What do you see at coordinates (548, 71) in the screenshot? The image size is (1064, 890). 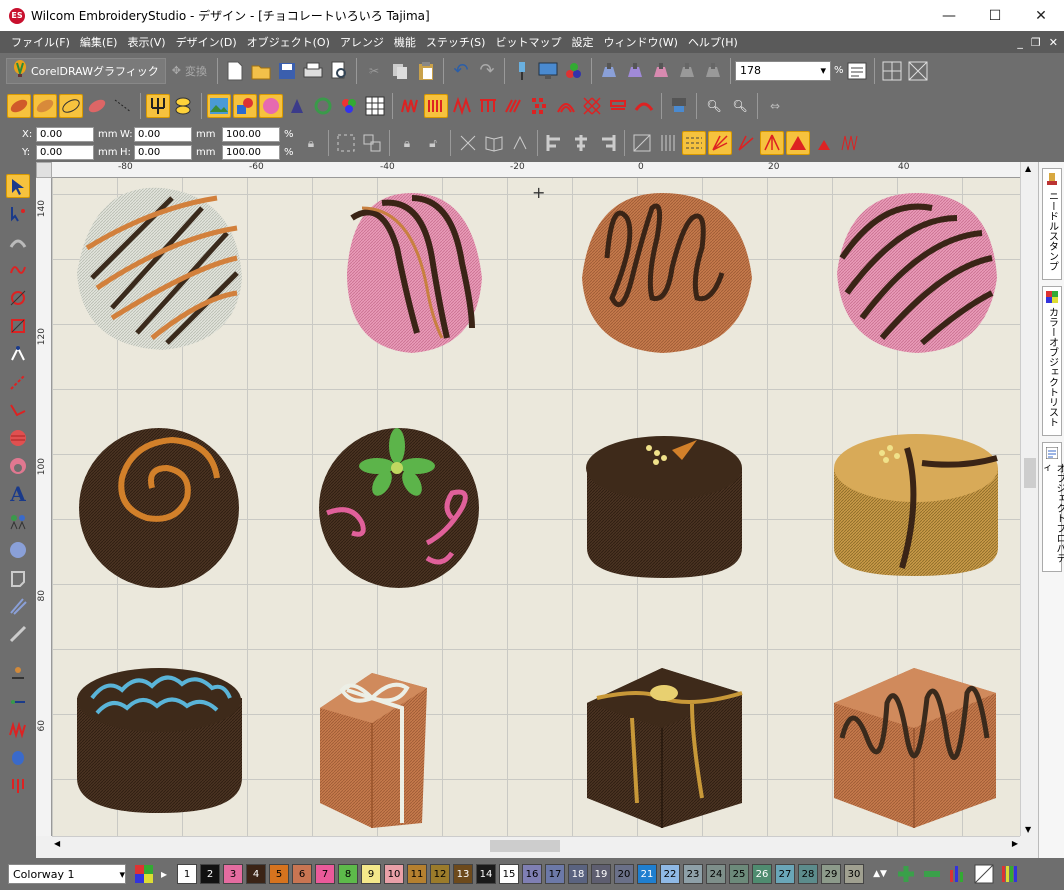 I see `monitor-icon` at bounding box center [548, 71].